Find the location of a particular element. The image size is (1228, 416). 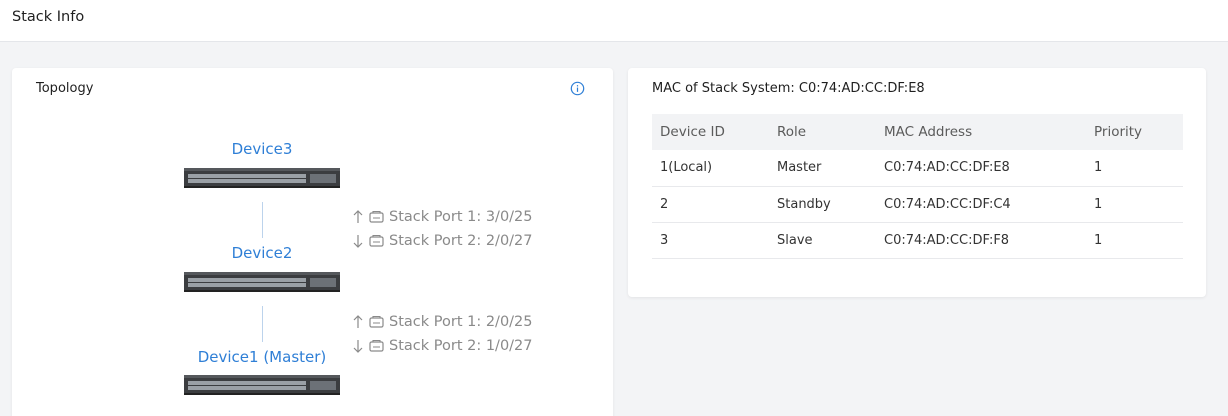

cell-device-id: 1(Local) is located at coordinates (710, 168).